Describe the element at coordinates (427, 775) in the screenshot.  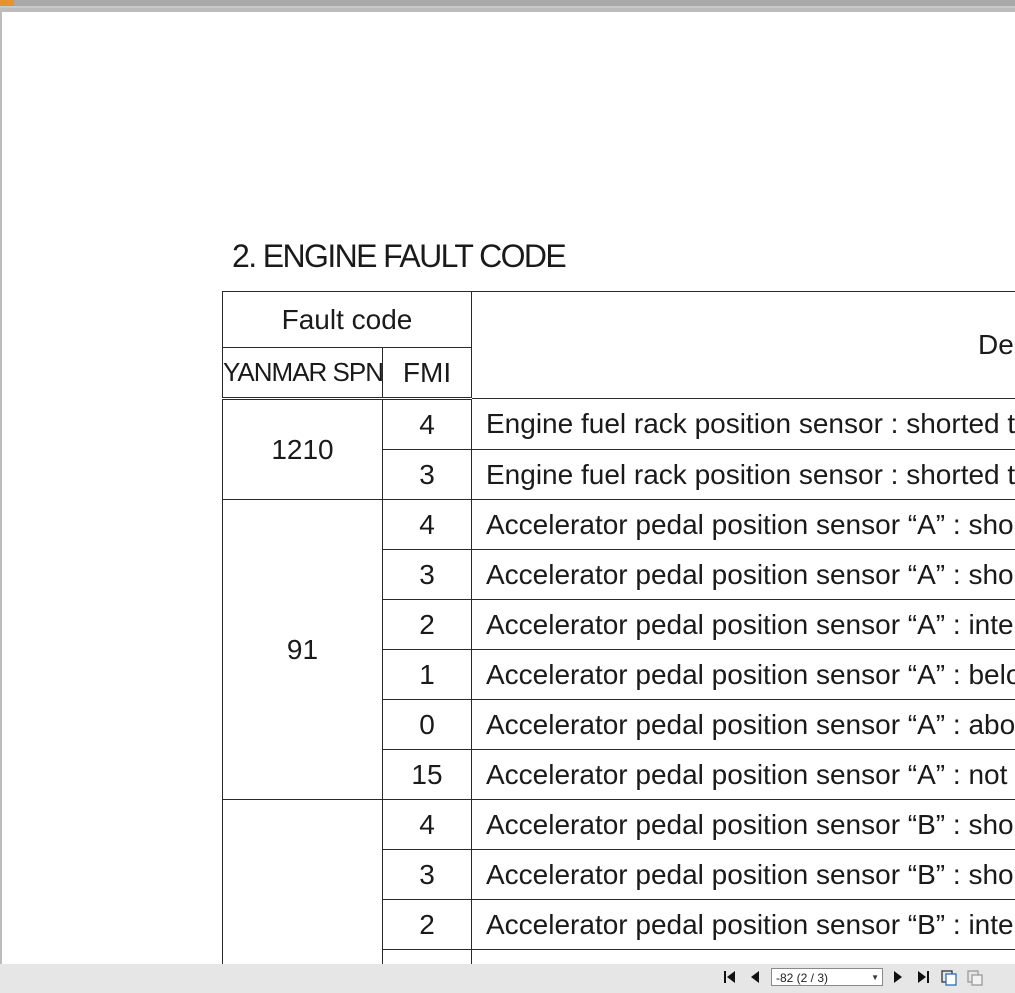
I see `fmi-cell: 15` at that location.